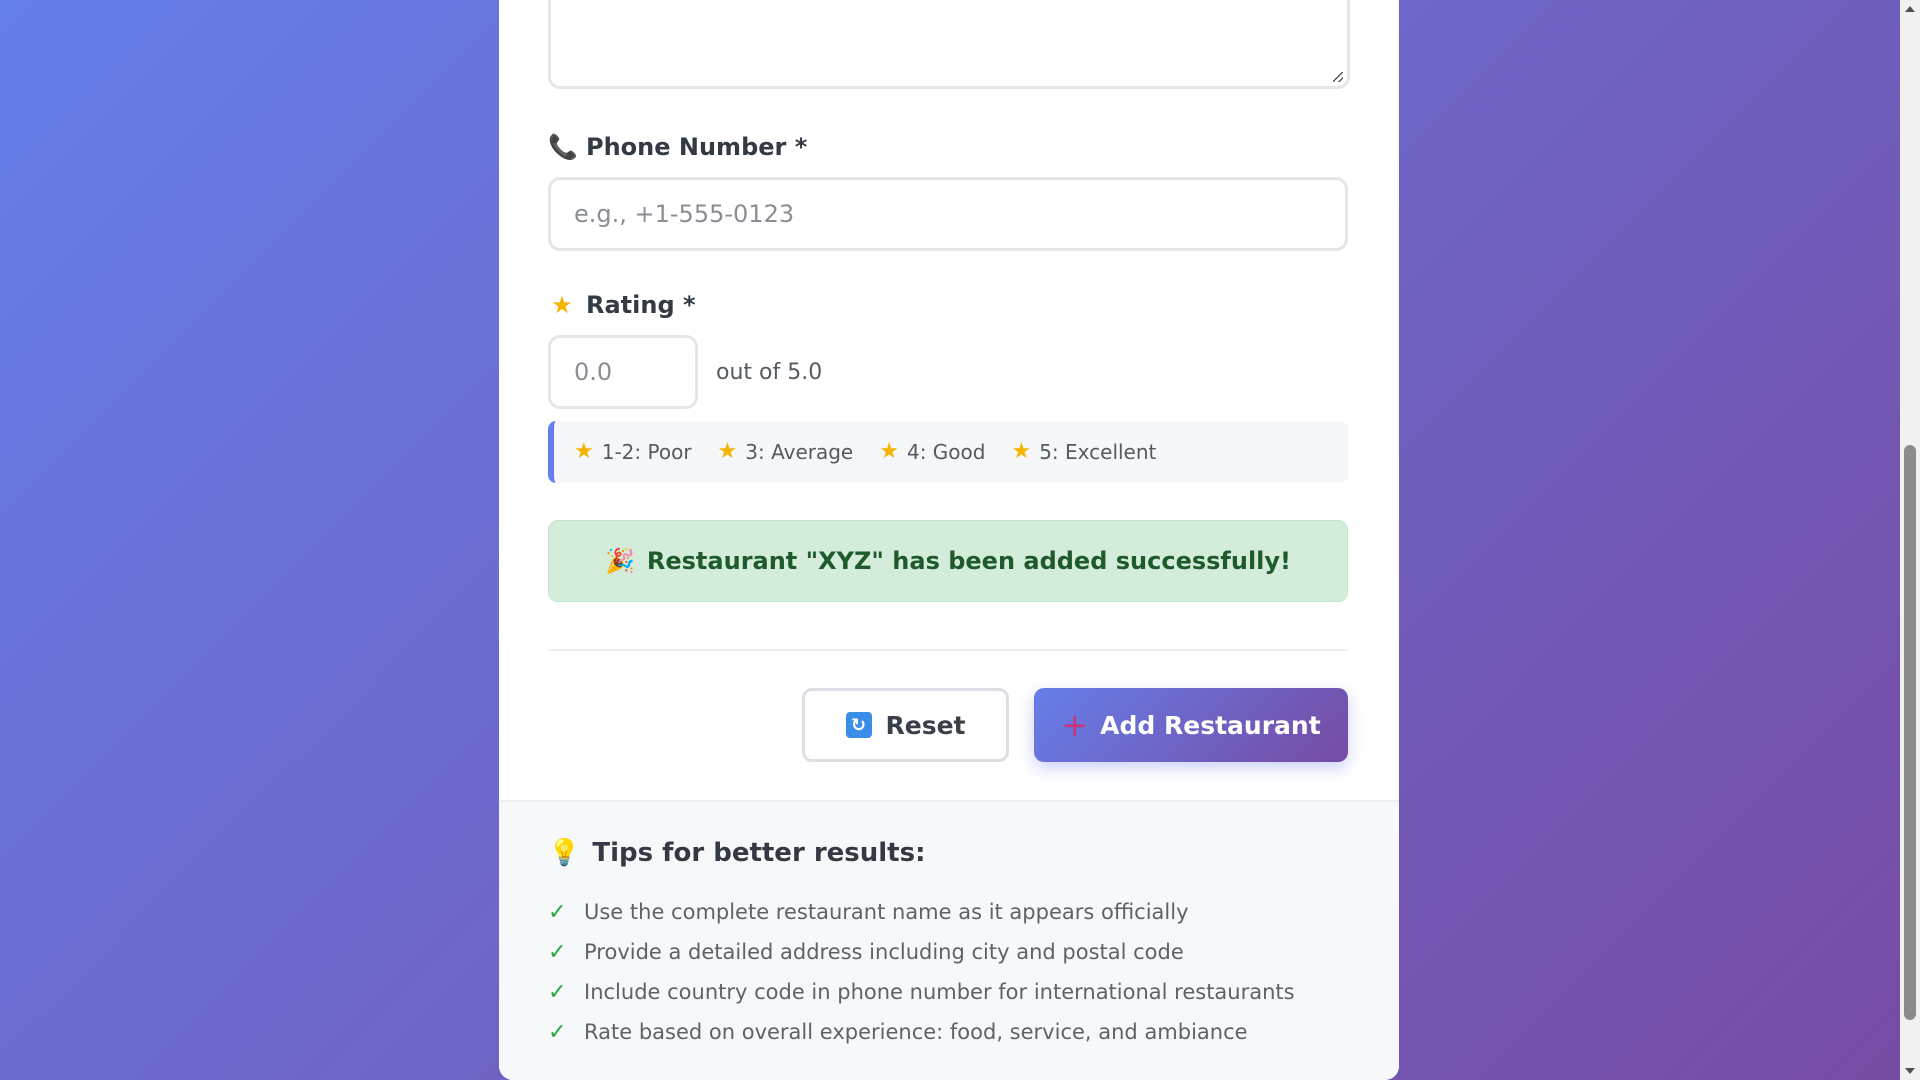 This screenshot has width=1920, height=1080. What do you see at coordinates (697, 147) in the screenshot?
I see `phone-label-text: Phone Number *` at bounding box center [697, 147].